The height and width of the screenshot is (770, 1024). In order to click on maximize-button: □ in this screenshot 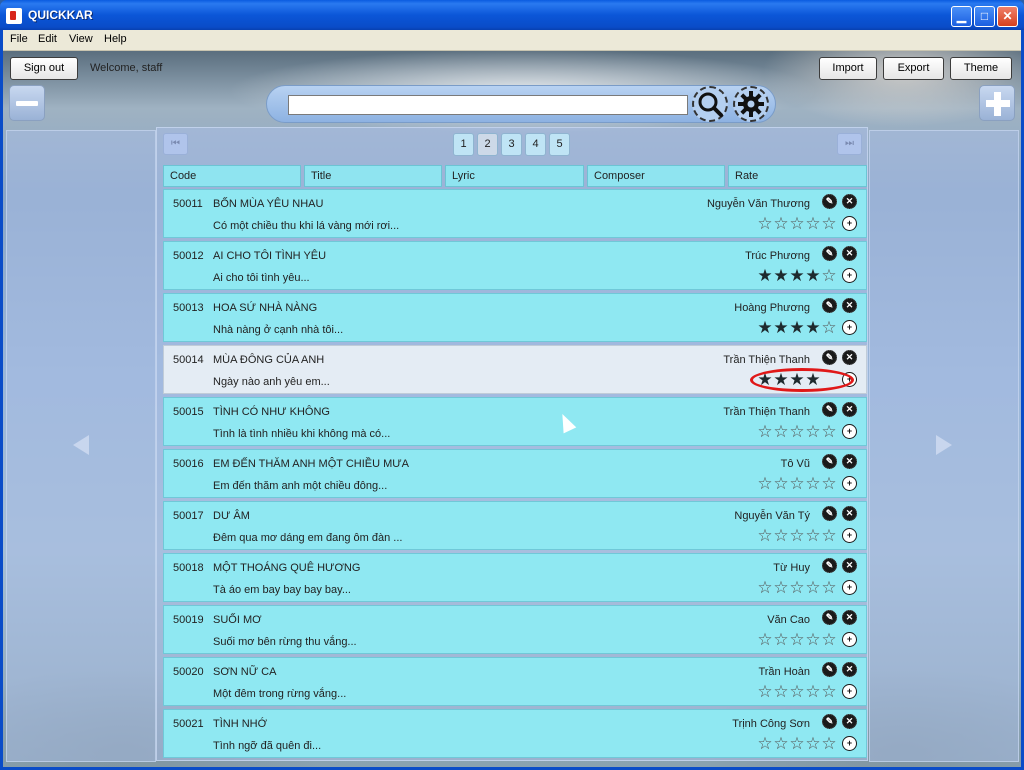, I will do `click(984, 16)`.